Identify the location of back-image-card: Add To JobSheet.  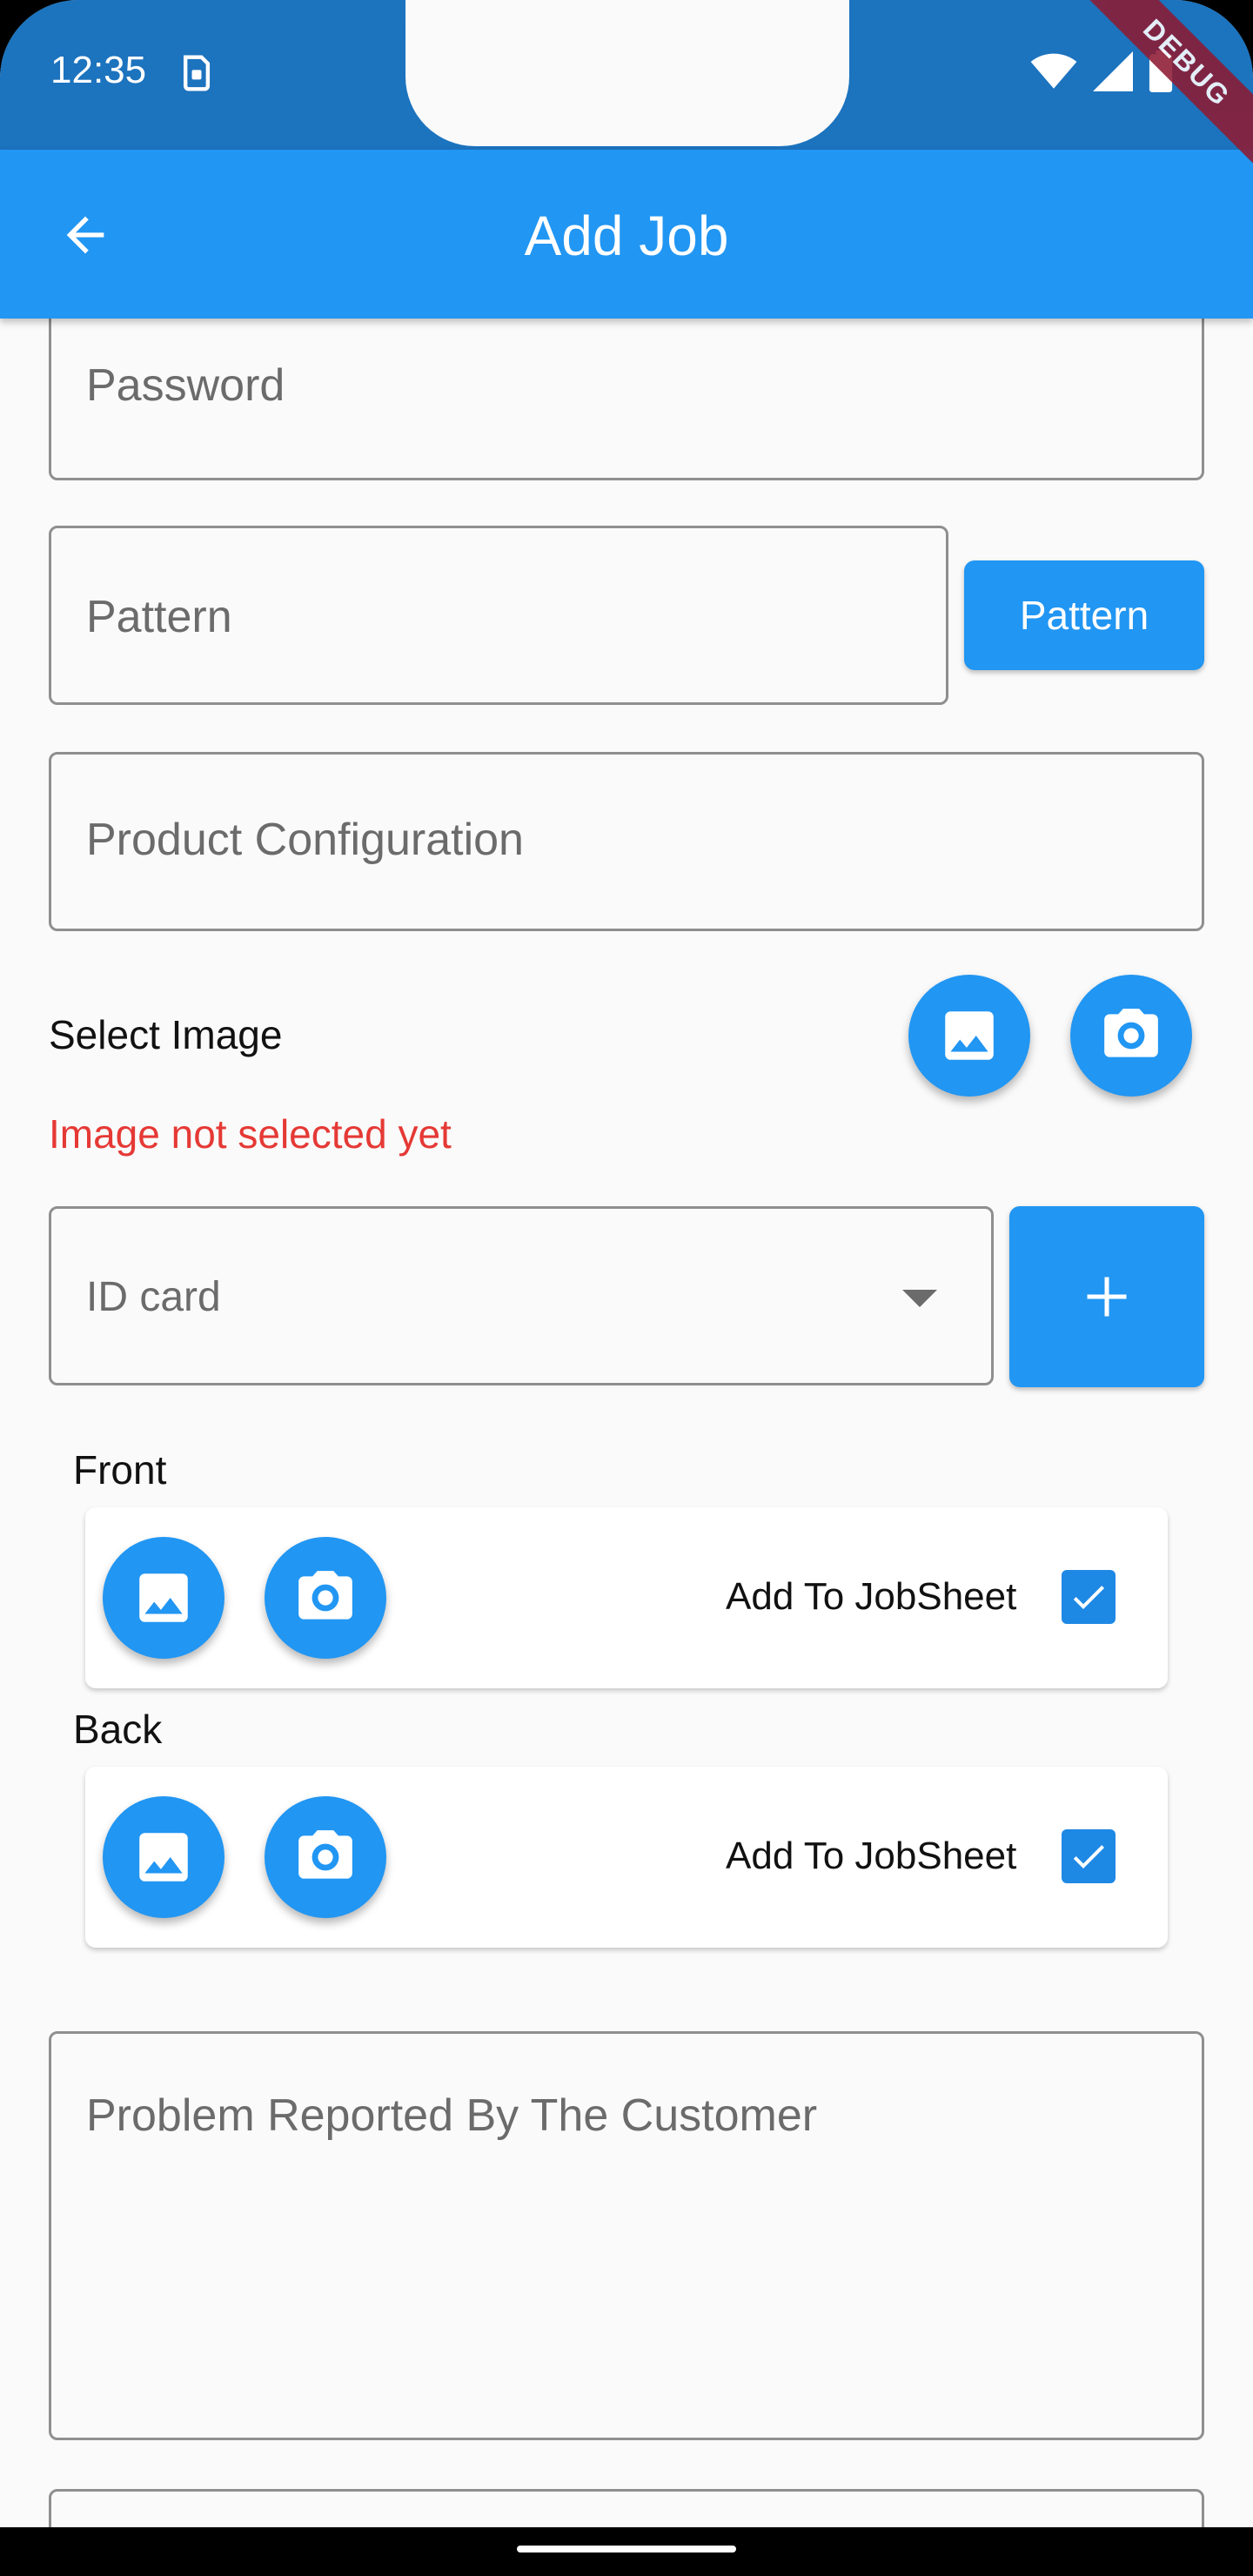
(626, 1857).